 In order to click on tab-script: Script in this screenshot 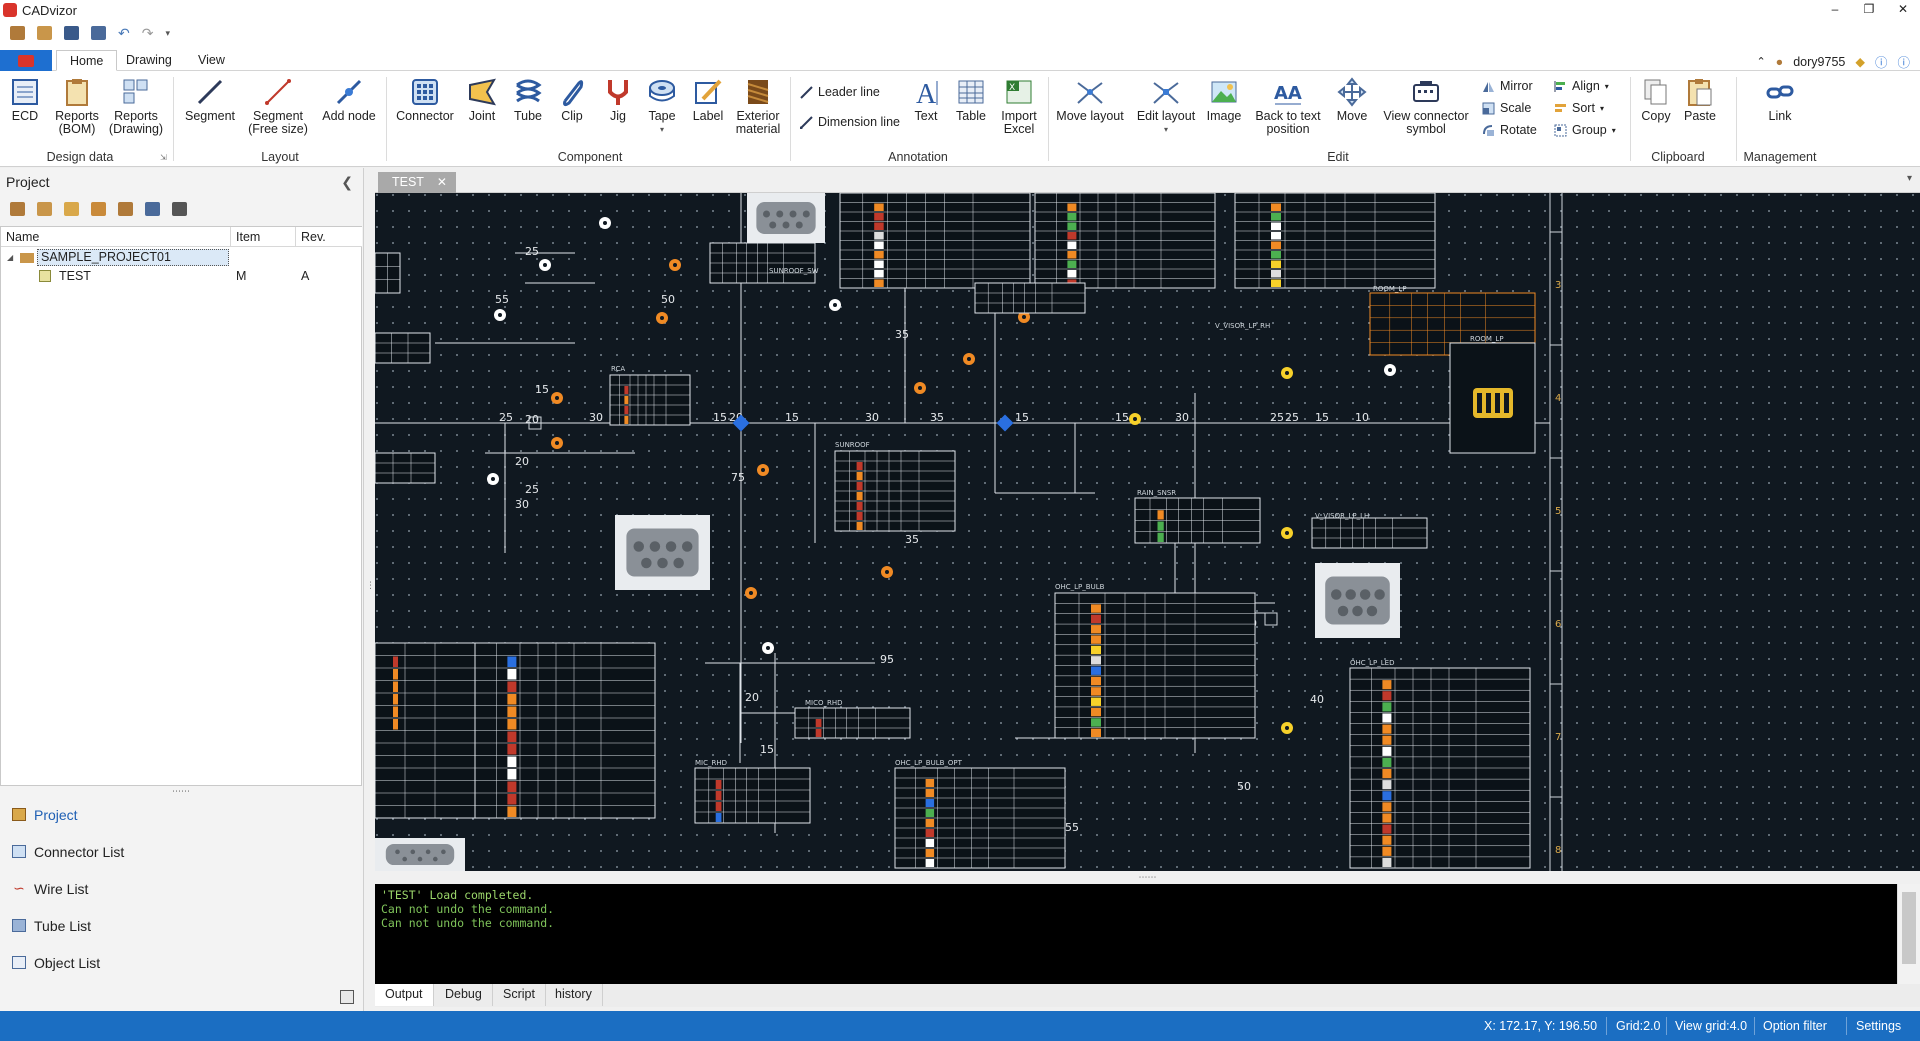, I will do `click(519, 995)`.